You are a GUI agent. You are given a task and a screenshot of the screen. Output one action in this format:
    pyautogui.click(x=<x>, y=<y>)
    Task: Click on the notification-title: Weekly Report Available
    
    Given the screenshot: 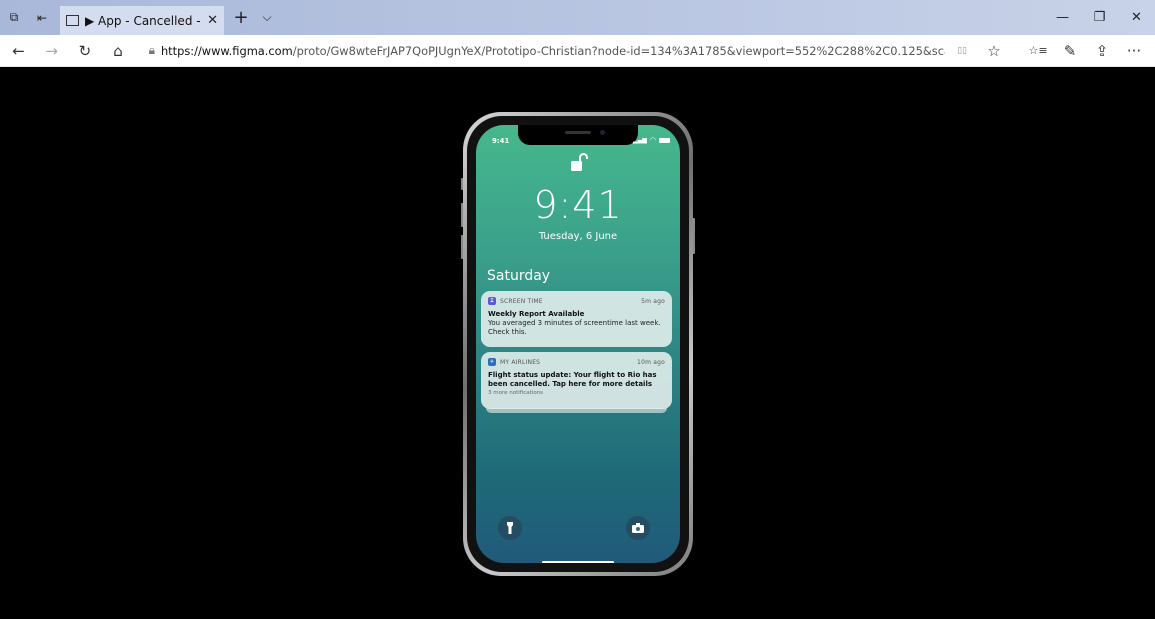 What is the action you would take?
    pyautogui.click(x=536, y=314)
    